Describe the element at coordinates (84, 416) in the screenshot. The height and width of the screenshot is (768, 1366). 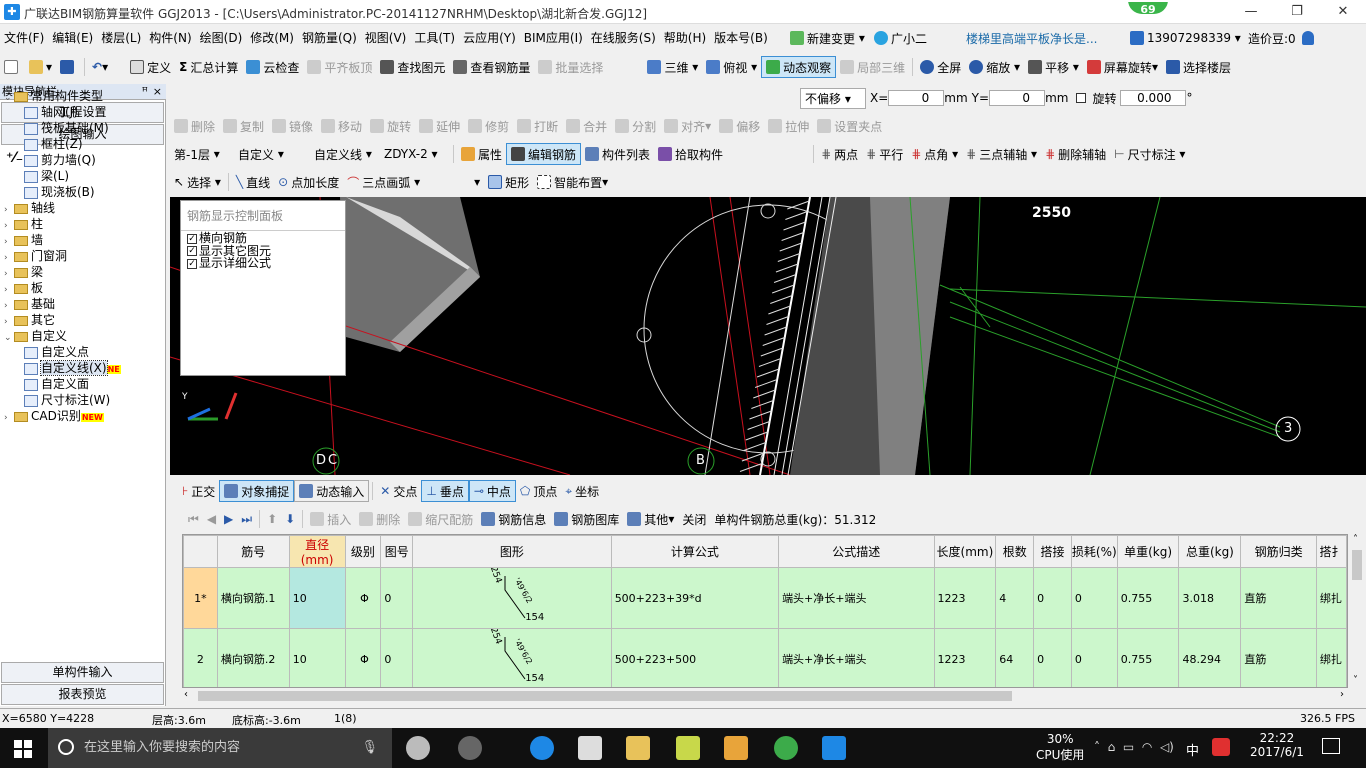
I see `tree-item: › CAD识别NEW` at that location.